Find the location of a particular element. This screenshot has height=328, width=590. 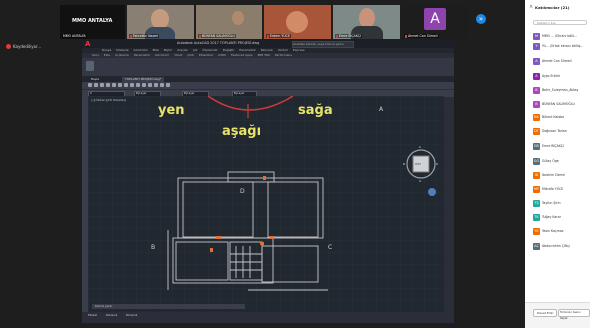

participant-name: Emre BIÇAKÇI is located at coordinates (553, 146).